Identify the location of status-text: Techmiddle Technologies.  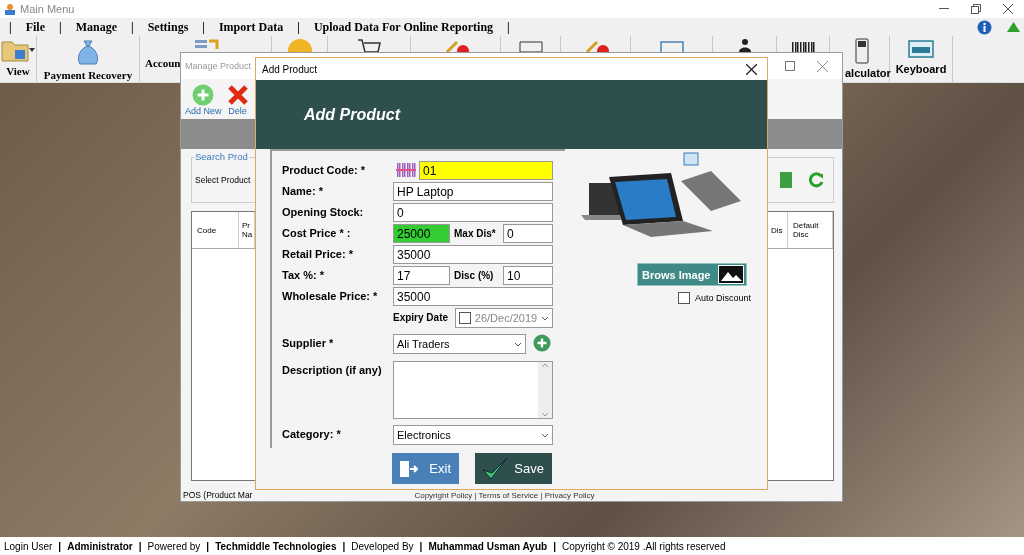
(276, 546).